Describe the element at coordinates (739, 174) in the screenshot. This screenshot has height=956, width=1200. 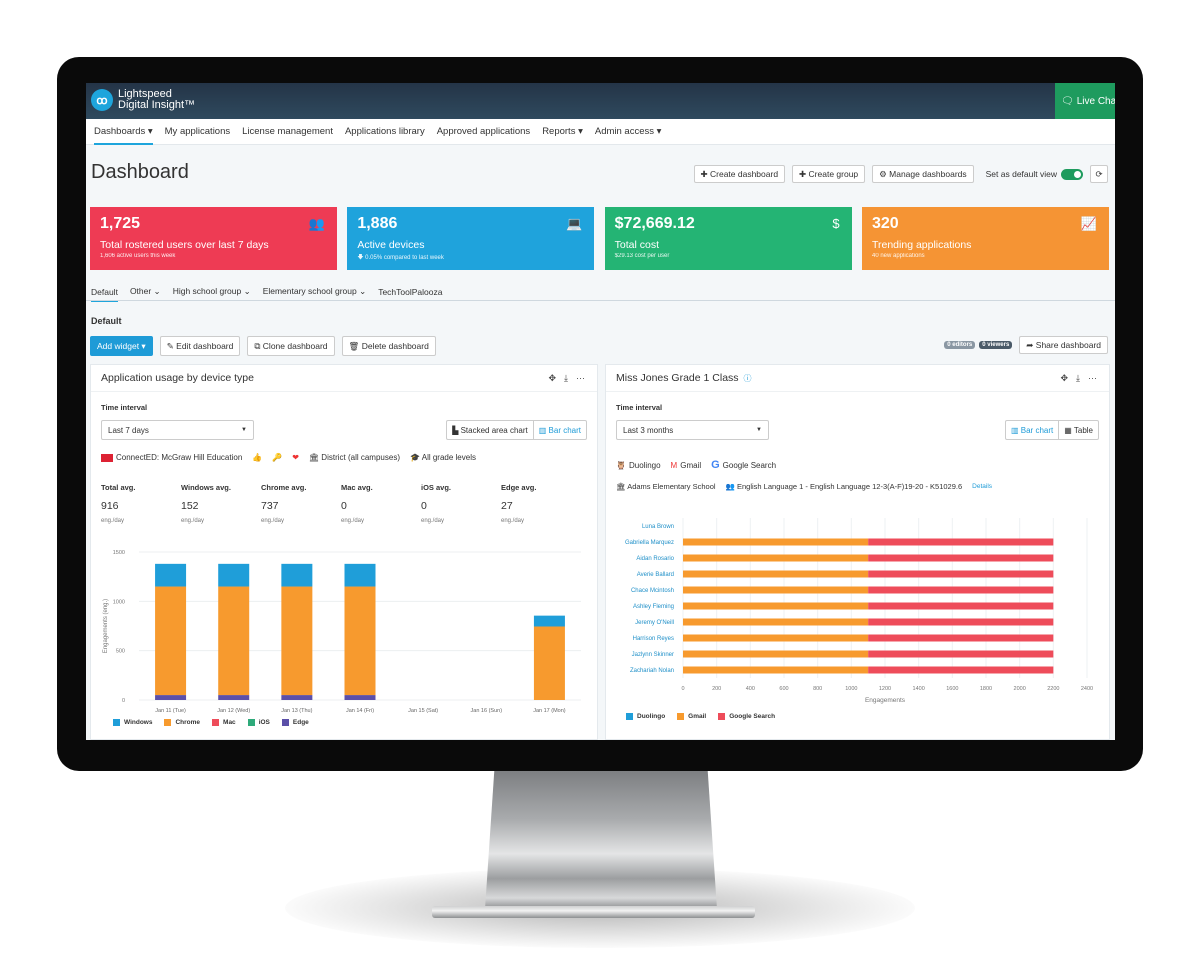
I see `create-dashboard-button: ✚ Create dashboard` at that location.